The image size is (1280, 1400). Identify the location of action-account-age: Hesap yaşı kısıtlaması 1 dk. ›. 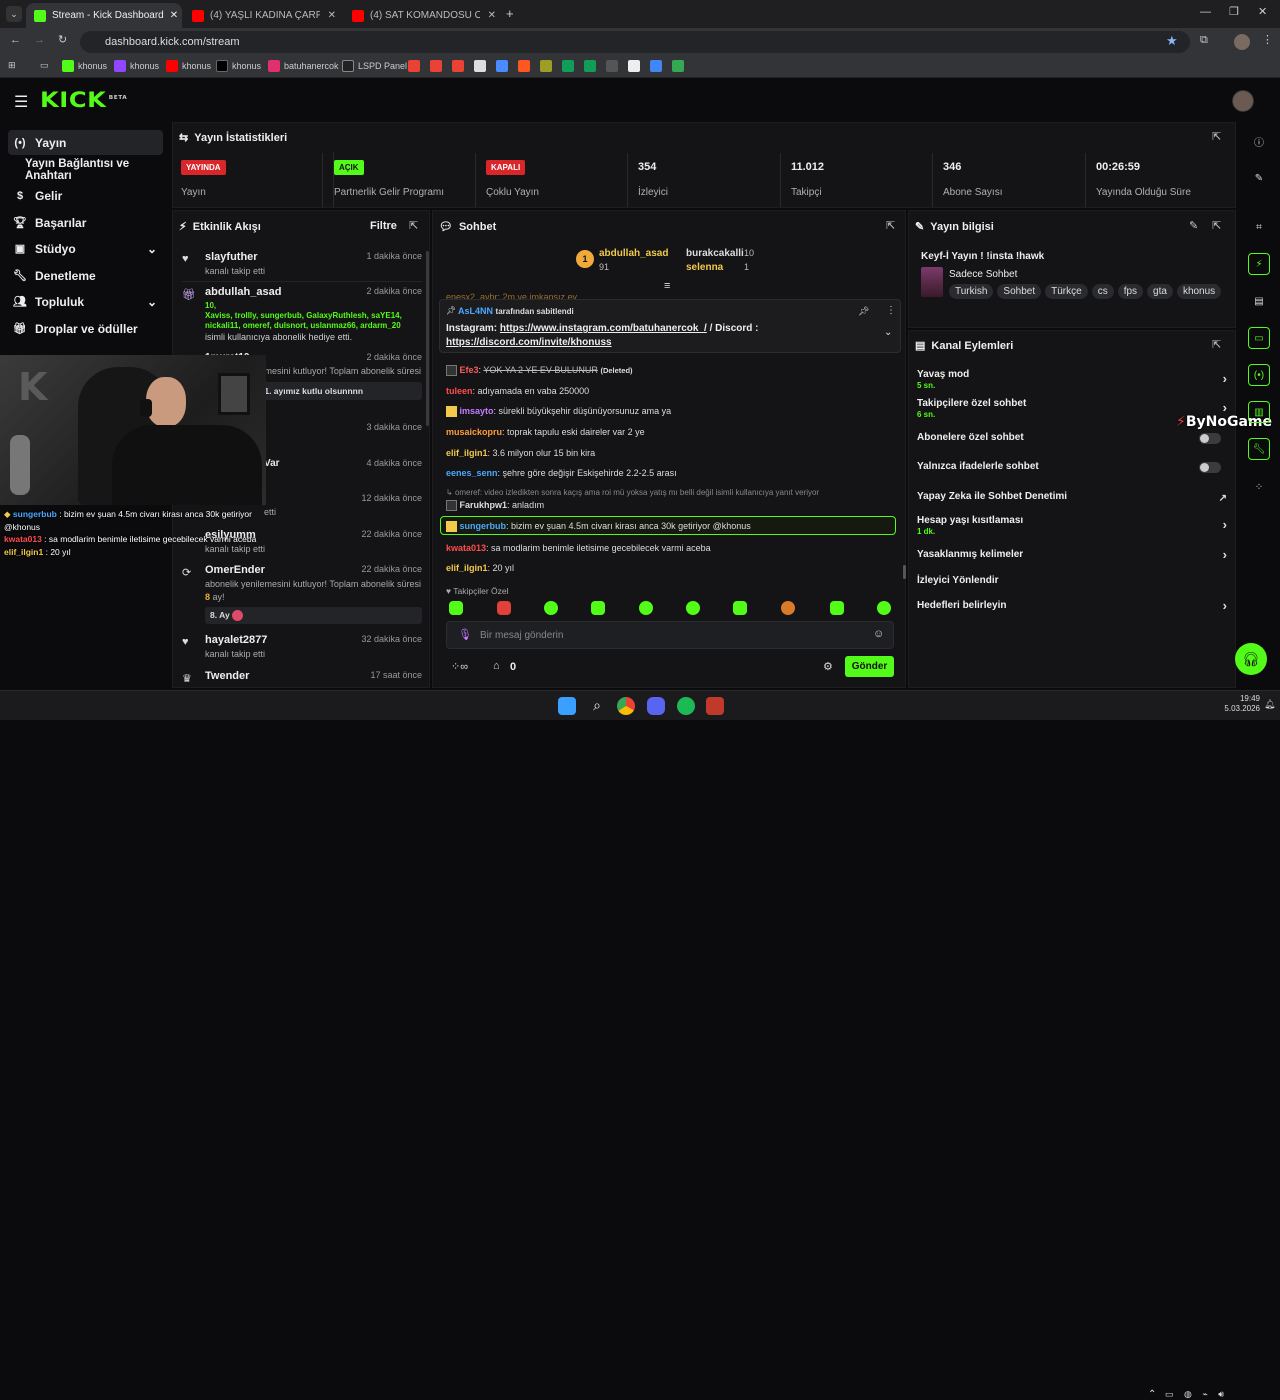
(1072, 527).